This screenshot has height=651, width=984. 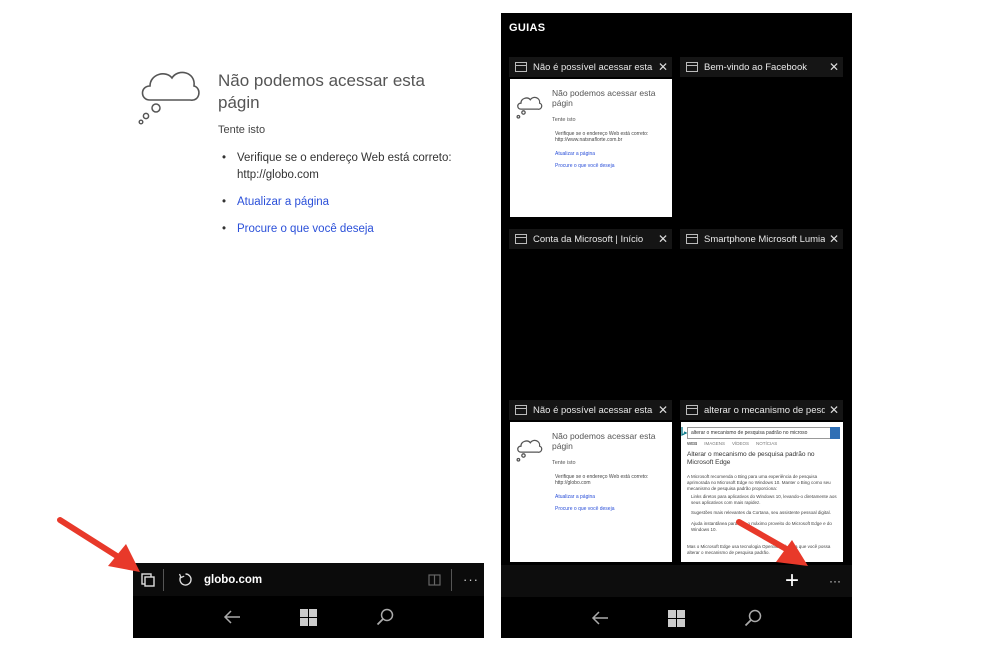 I want to click on bing-tab: IMAGENS, so click(x=715, y=443).